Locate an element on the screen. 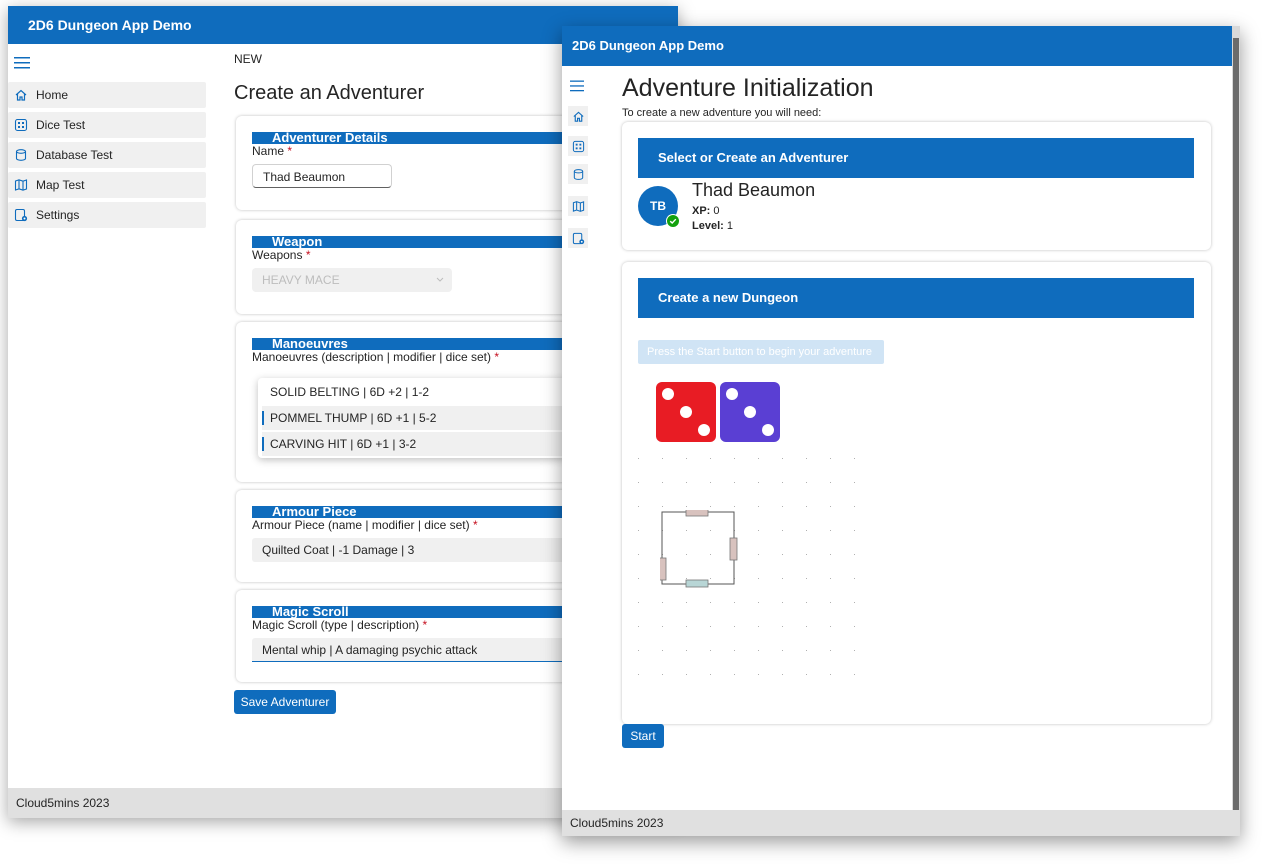 This screenshot has height=864, width=1283. nav-item-label: Settings is located at coordinates (58, 215).